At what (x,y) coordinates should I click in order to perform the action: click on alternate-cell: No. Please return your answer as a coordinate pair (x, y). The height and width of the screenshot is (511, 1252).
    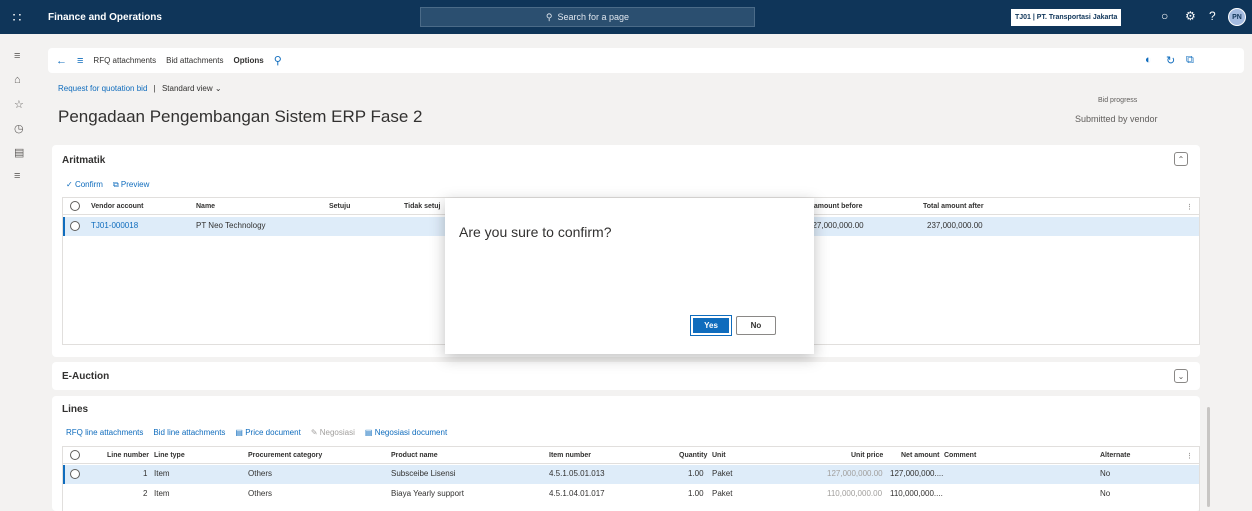
    Looking at the image, I should click on (1105, 473).